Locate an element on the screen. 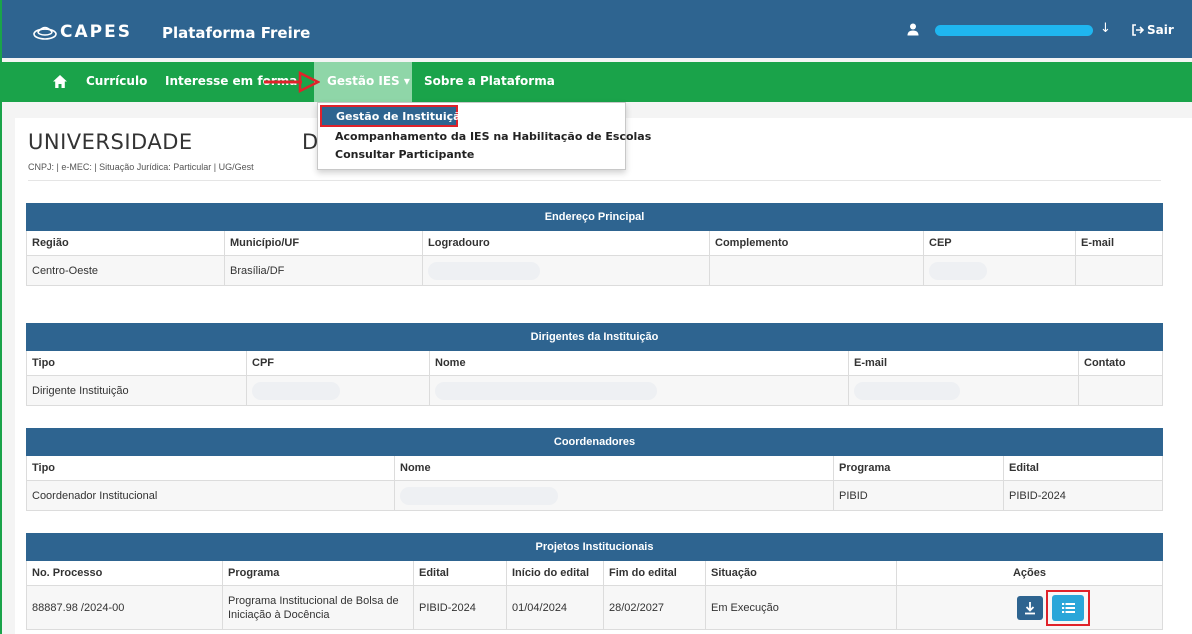 The width and height of the screenshot is (1192, 634). column-header: Município/UF is located at coordinates (323, 243).